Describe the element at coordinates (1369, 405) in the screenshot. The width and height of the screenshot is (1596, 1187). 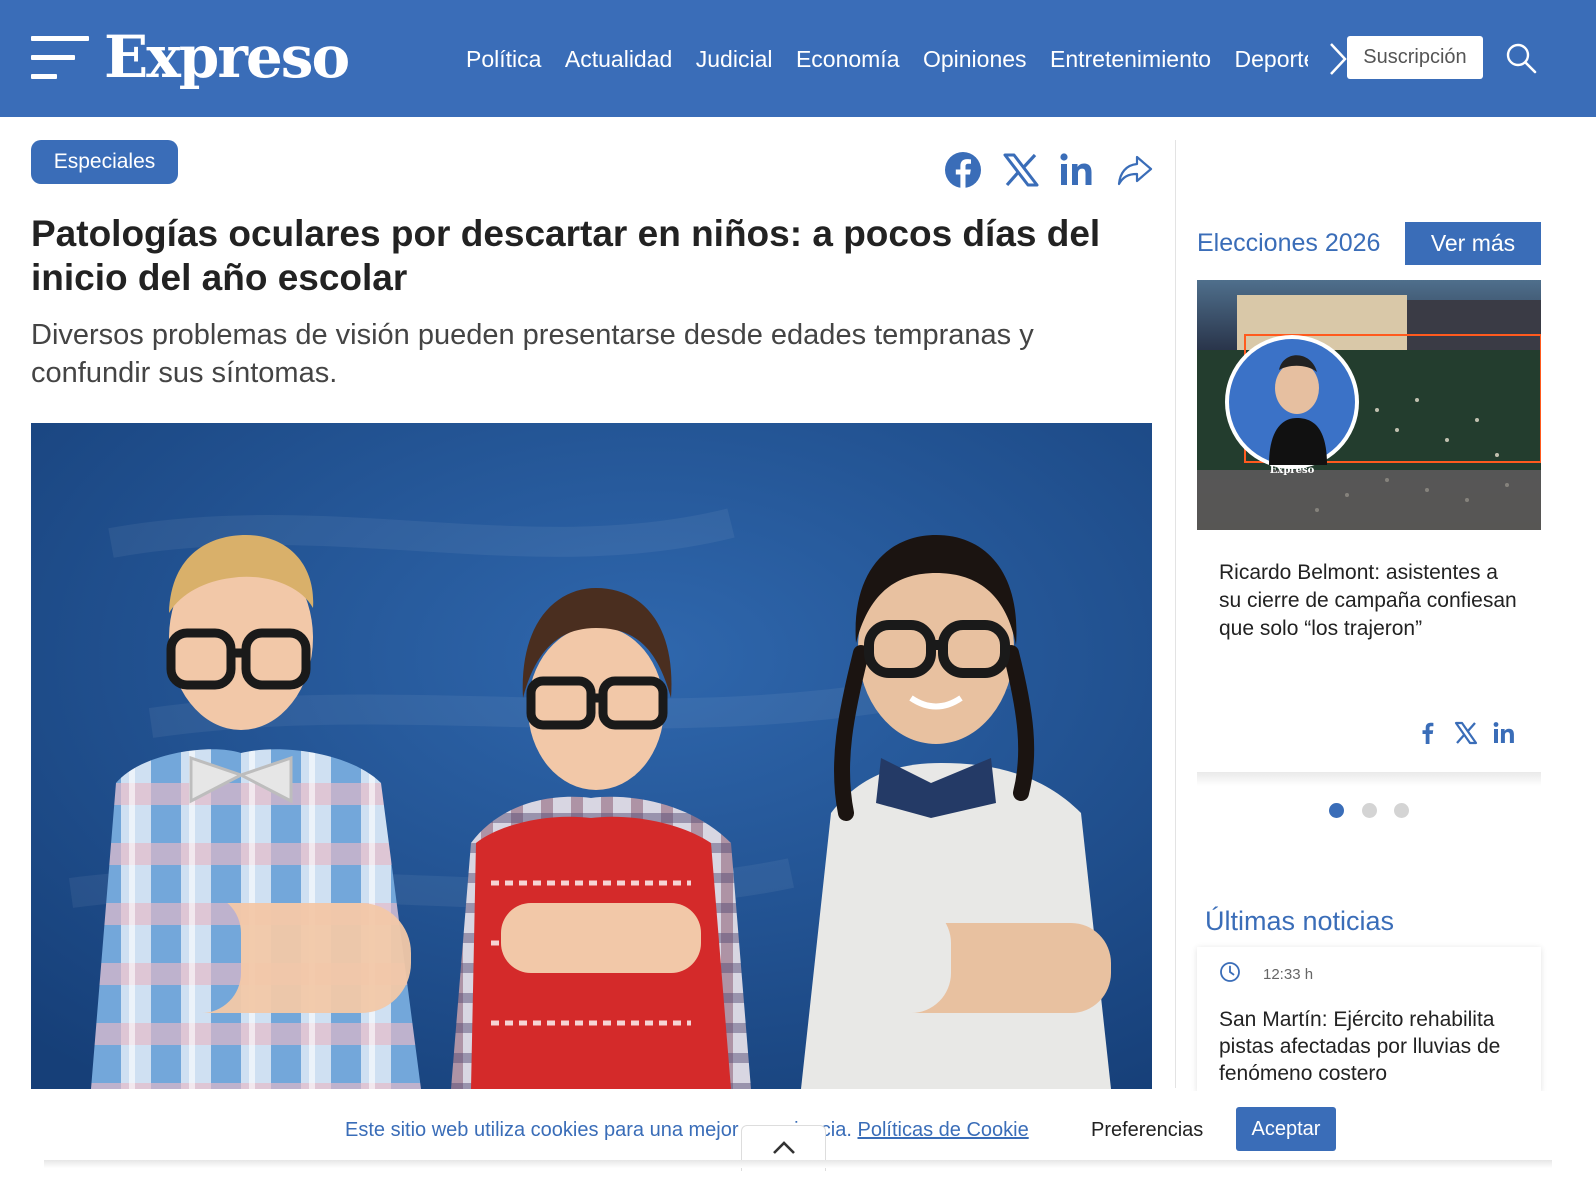
I see `featured-story-image: Expreso` at that location.